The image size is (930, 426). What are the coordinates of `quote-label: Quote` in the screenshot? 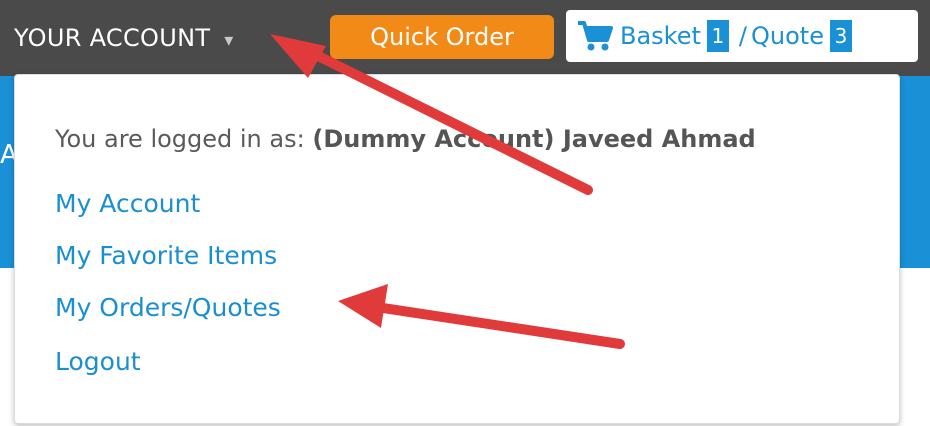 It's located at (787, 36).